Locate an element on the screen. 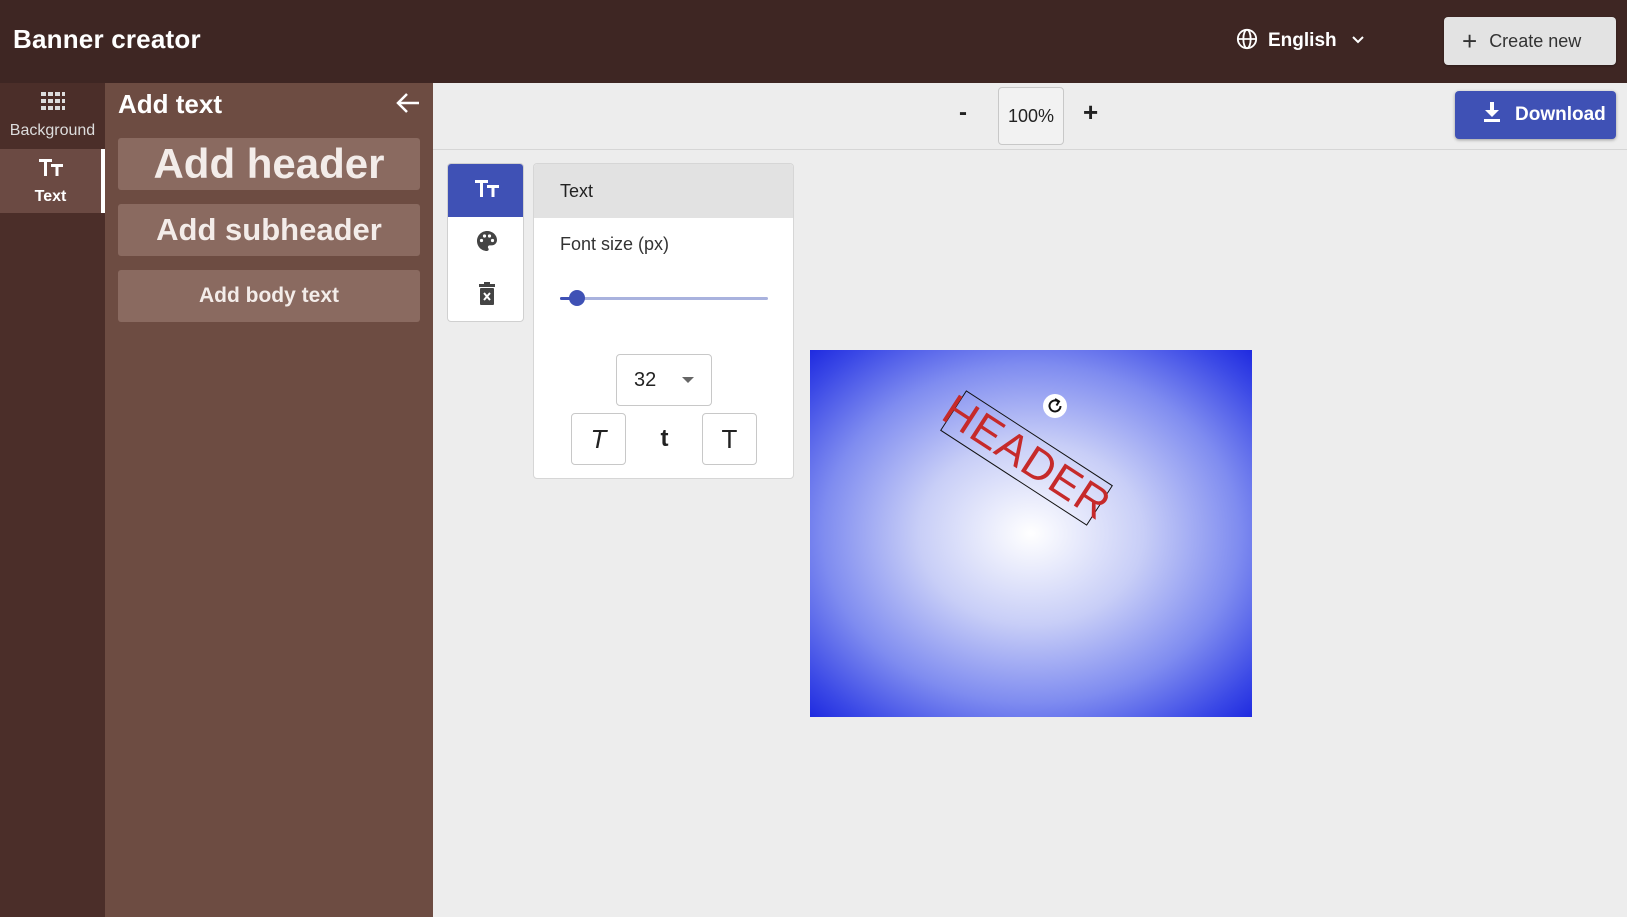 The height and width of the screenshot is (917, 1627). slider-thumb is located at coordinates (576, 298).